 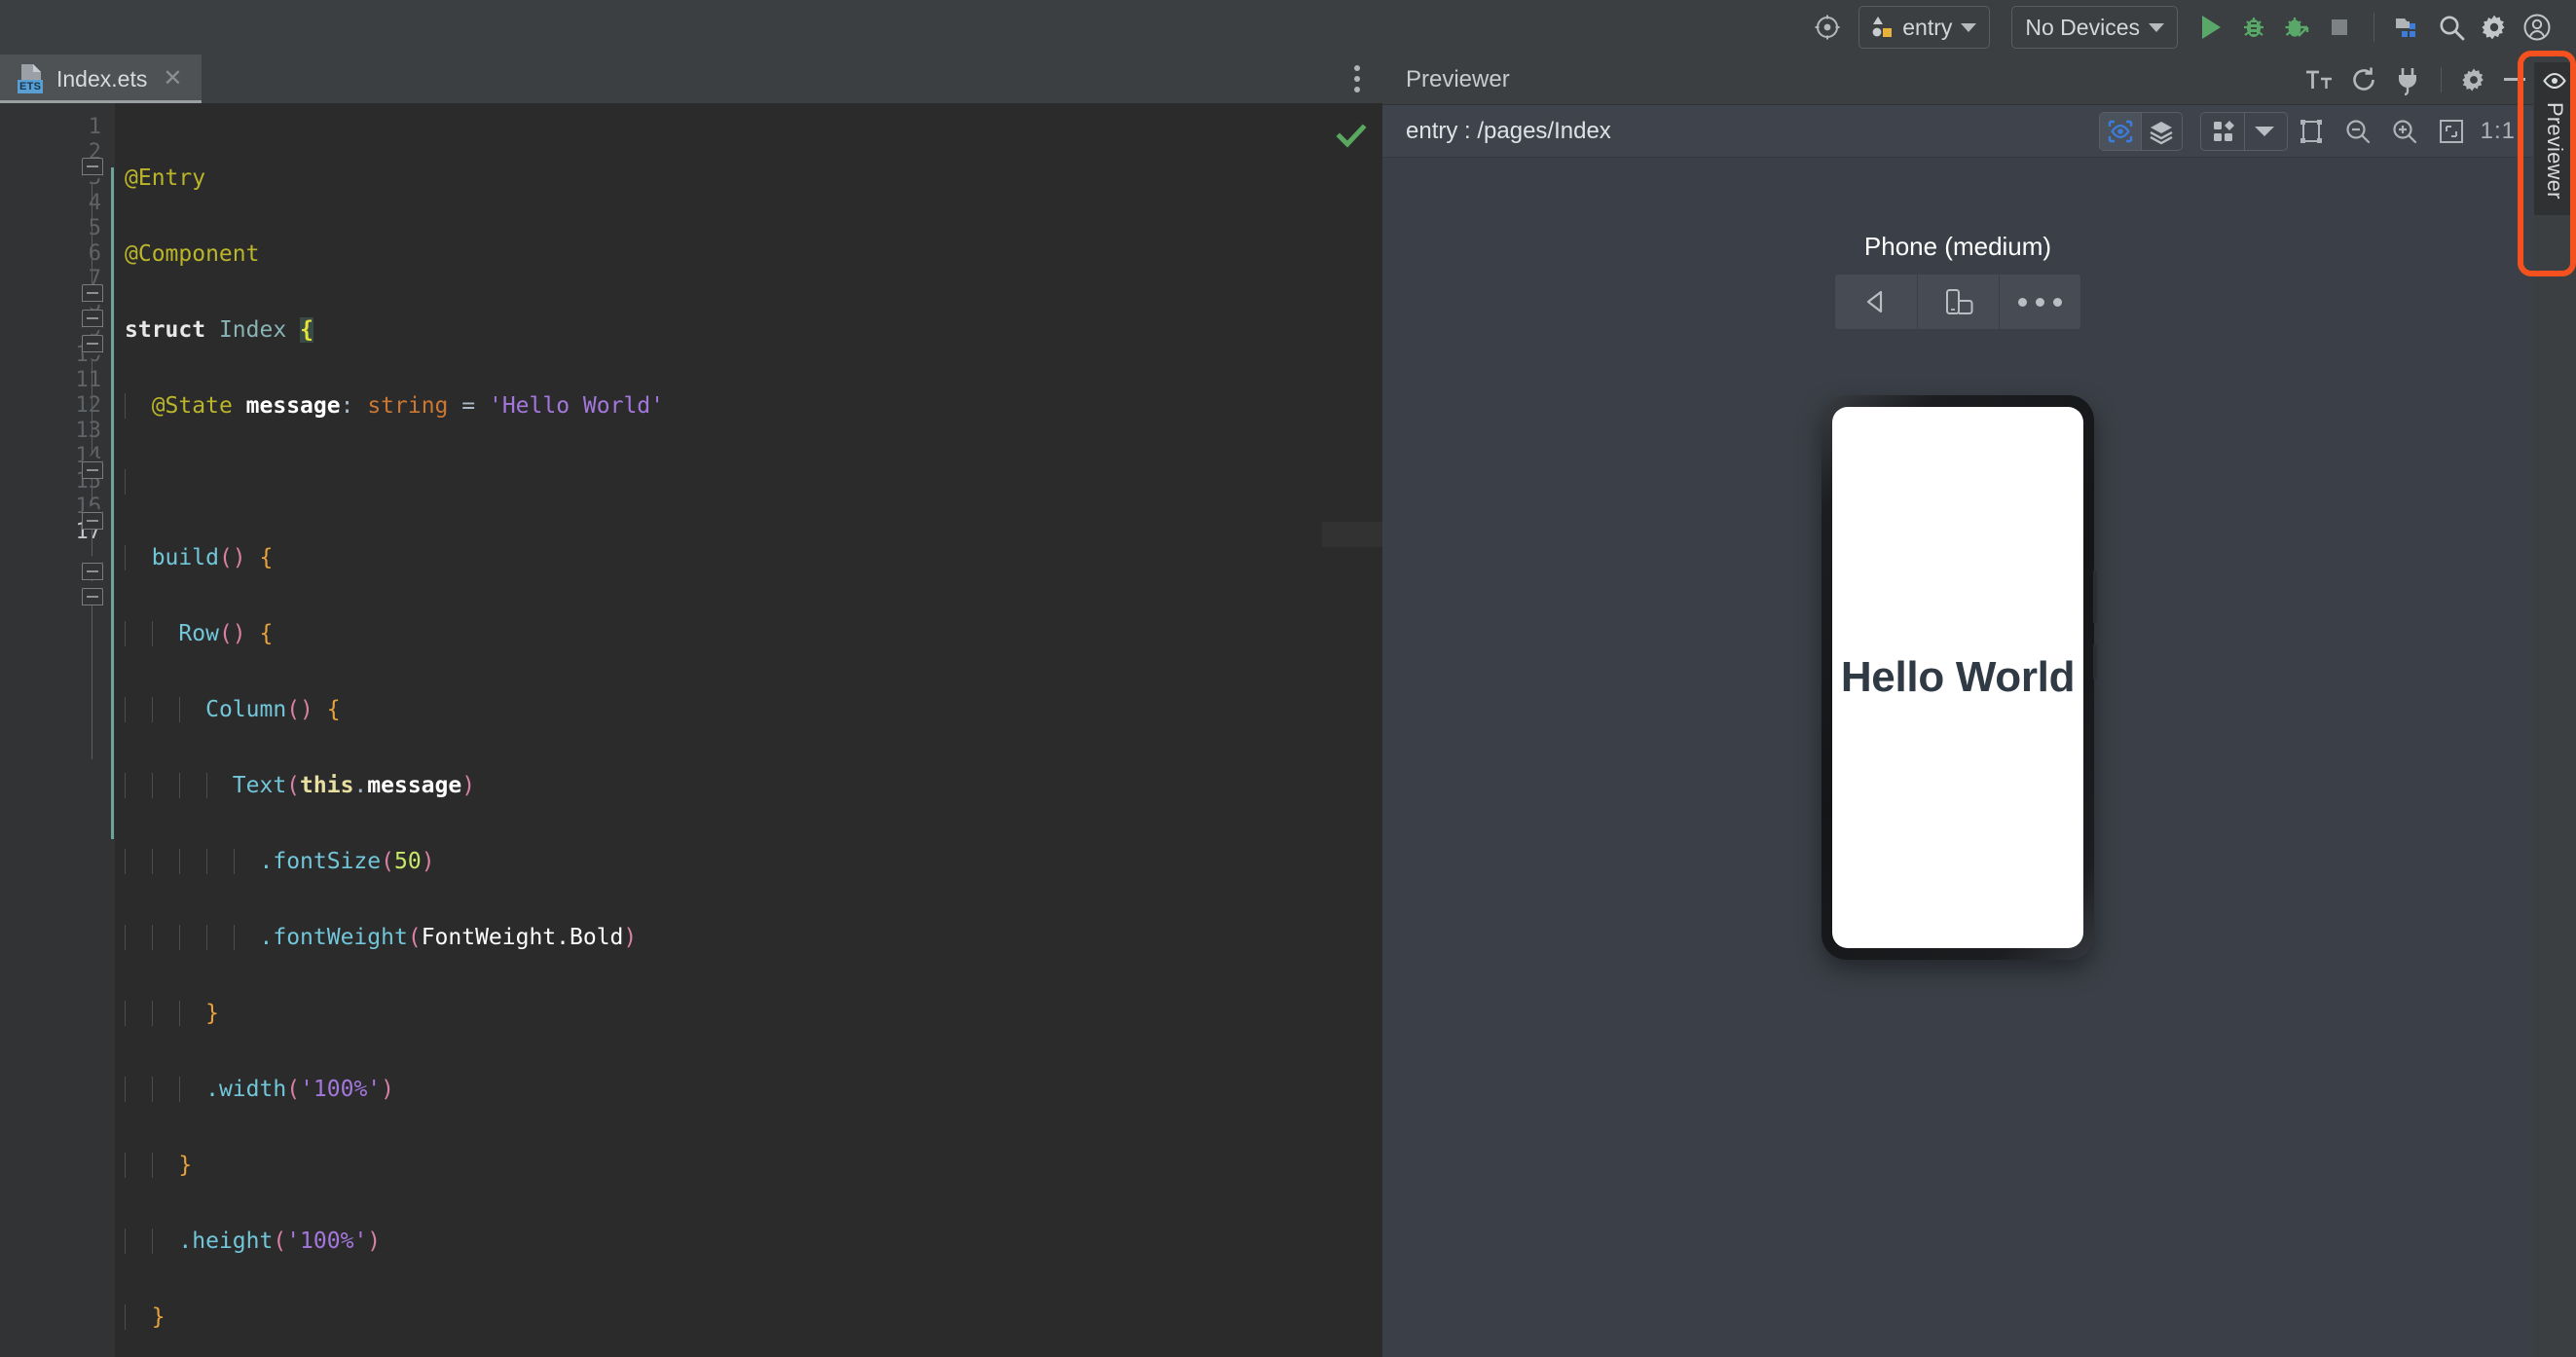 I want to click on editor-tab-label: Index.ets, so click(x=102, y=79).